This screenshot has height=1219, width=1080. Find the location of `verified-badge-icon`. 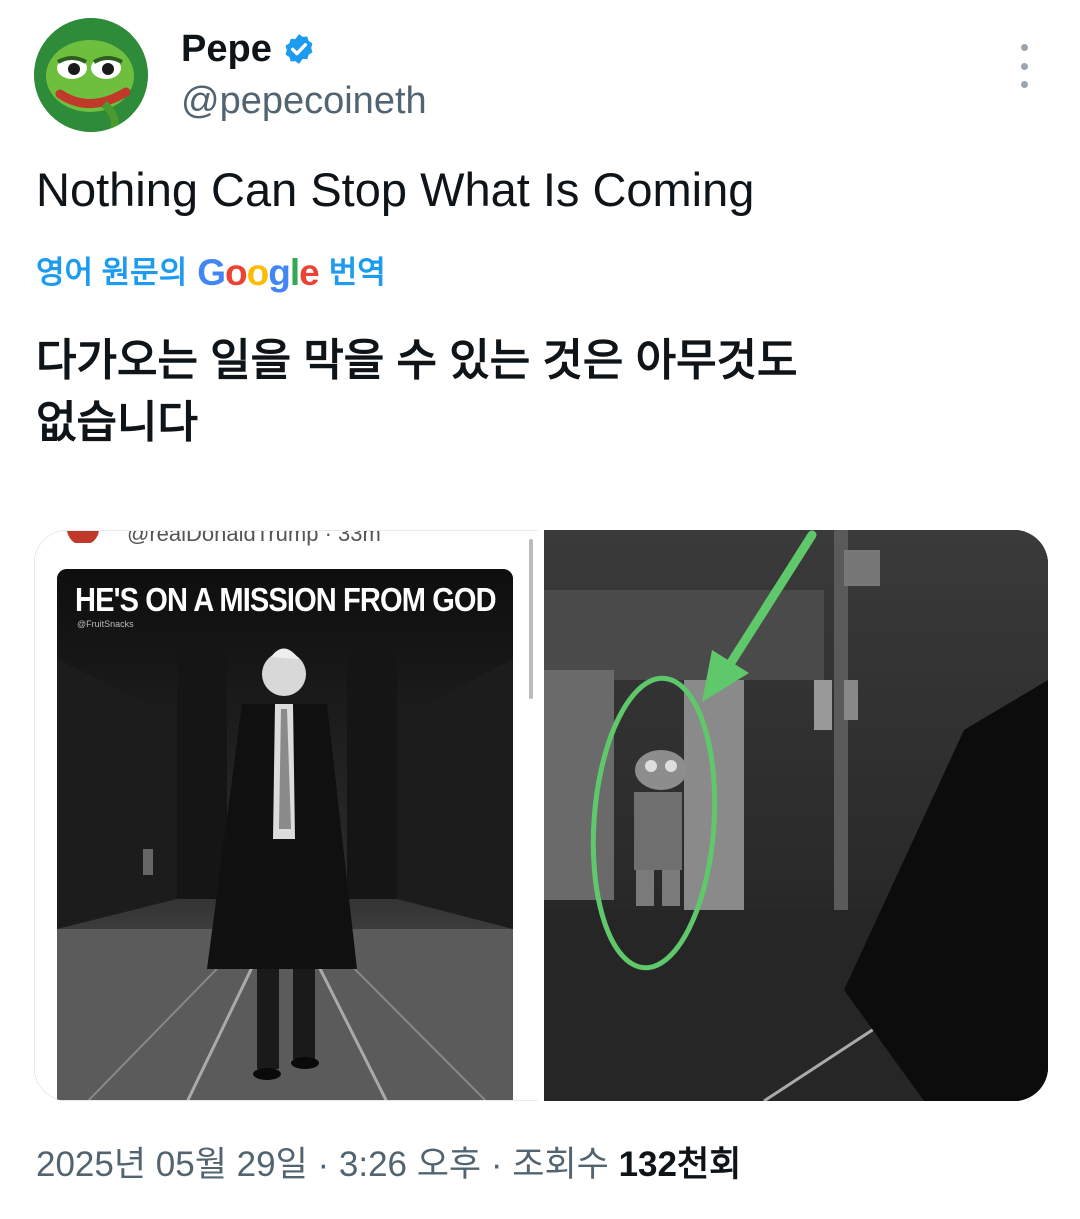

verified-badge-icon is located at coordinates (299, 49).